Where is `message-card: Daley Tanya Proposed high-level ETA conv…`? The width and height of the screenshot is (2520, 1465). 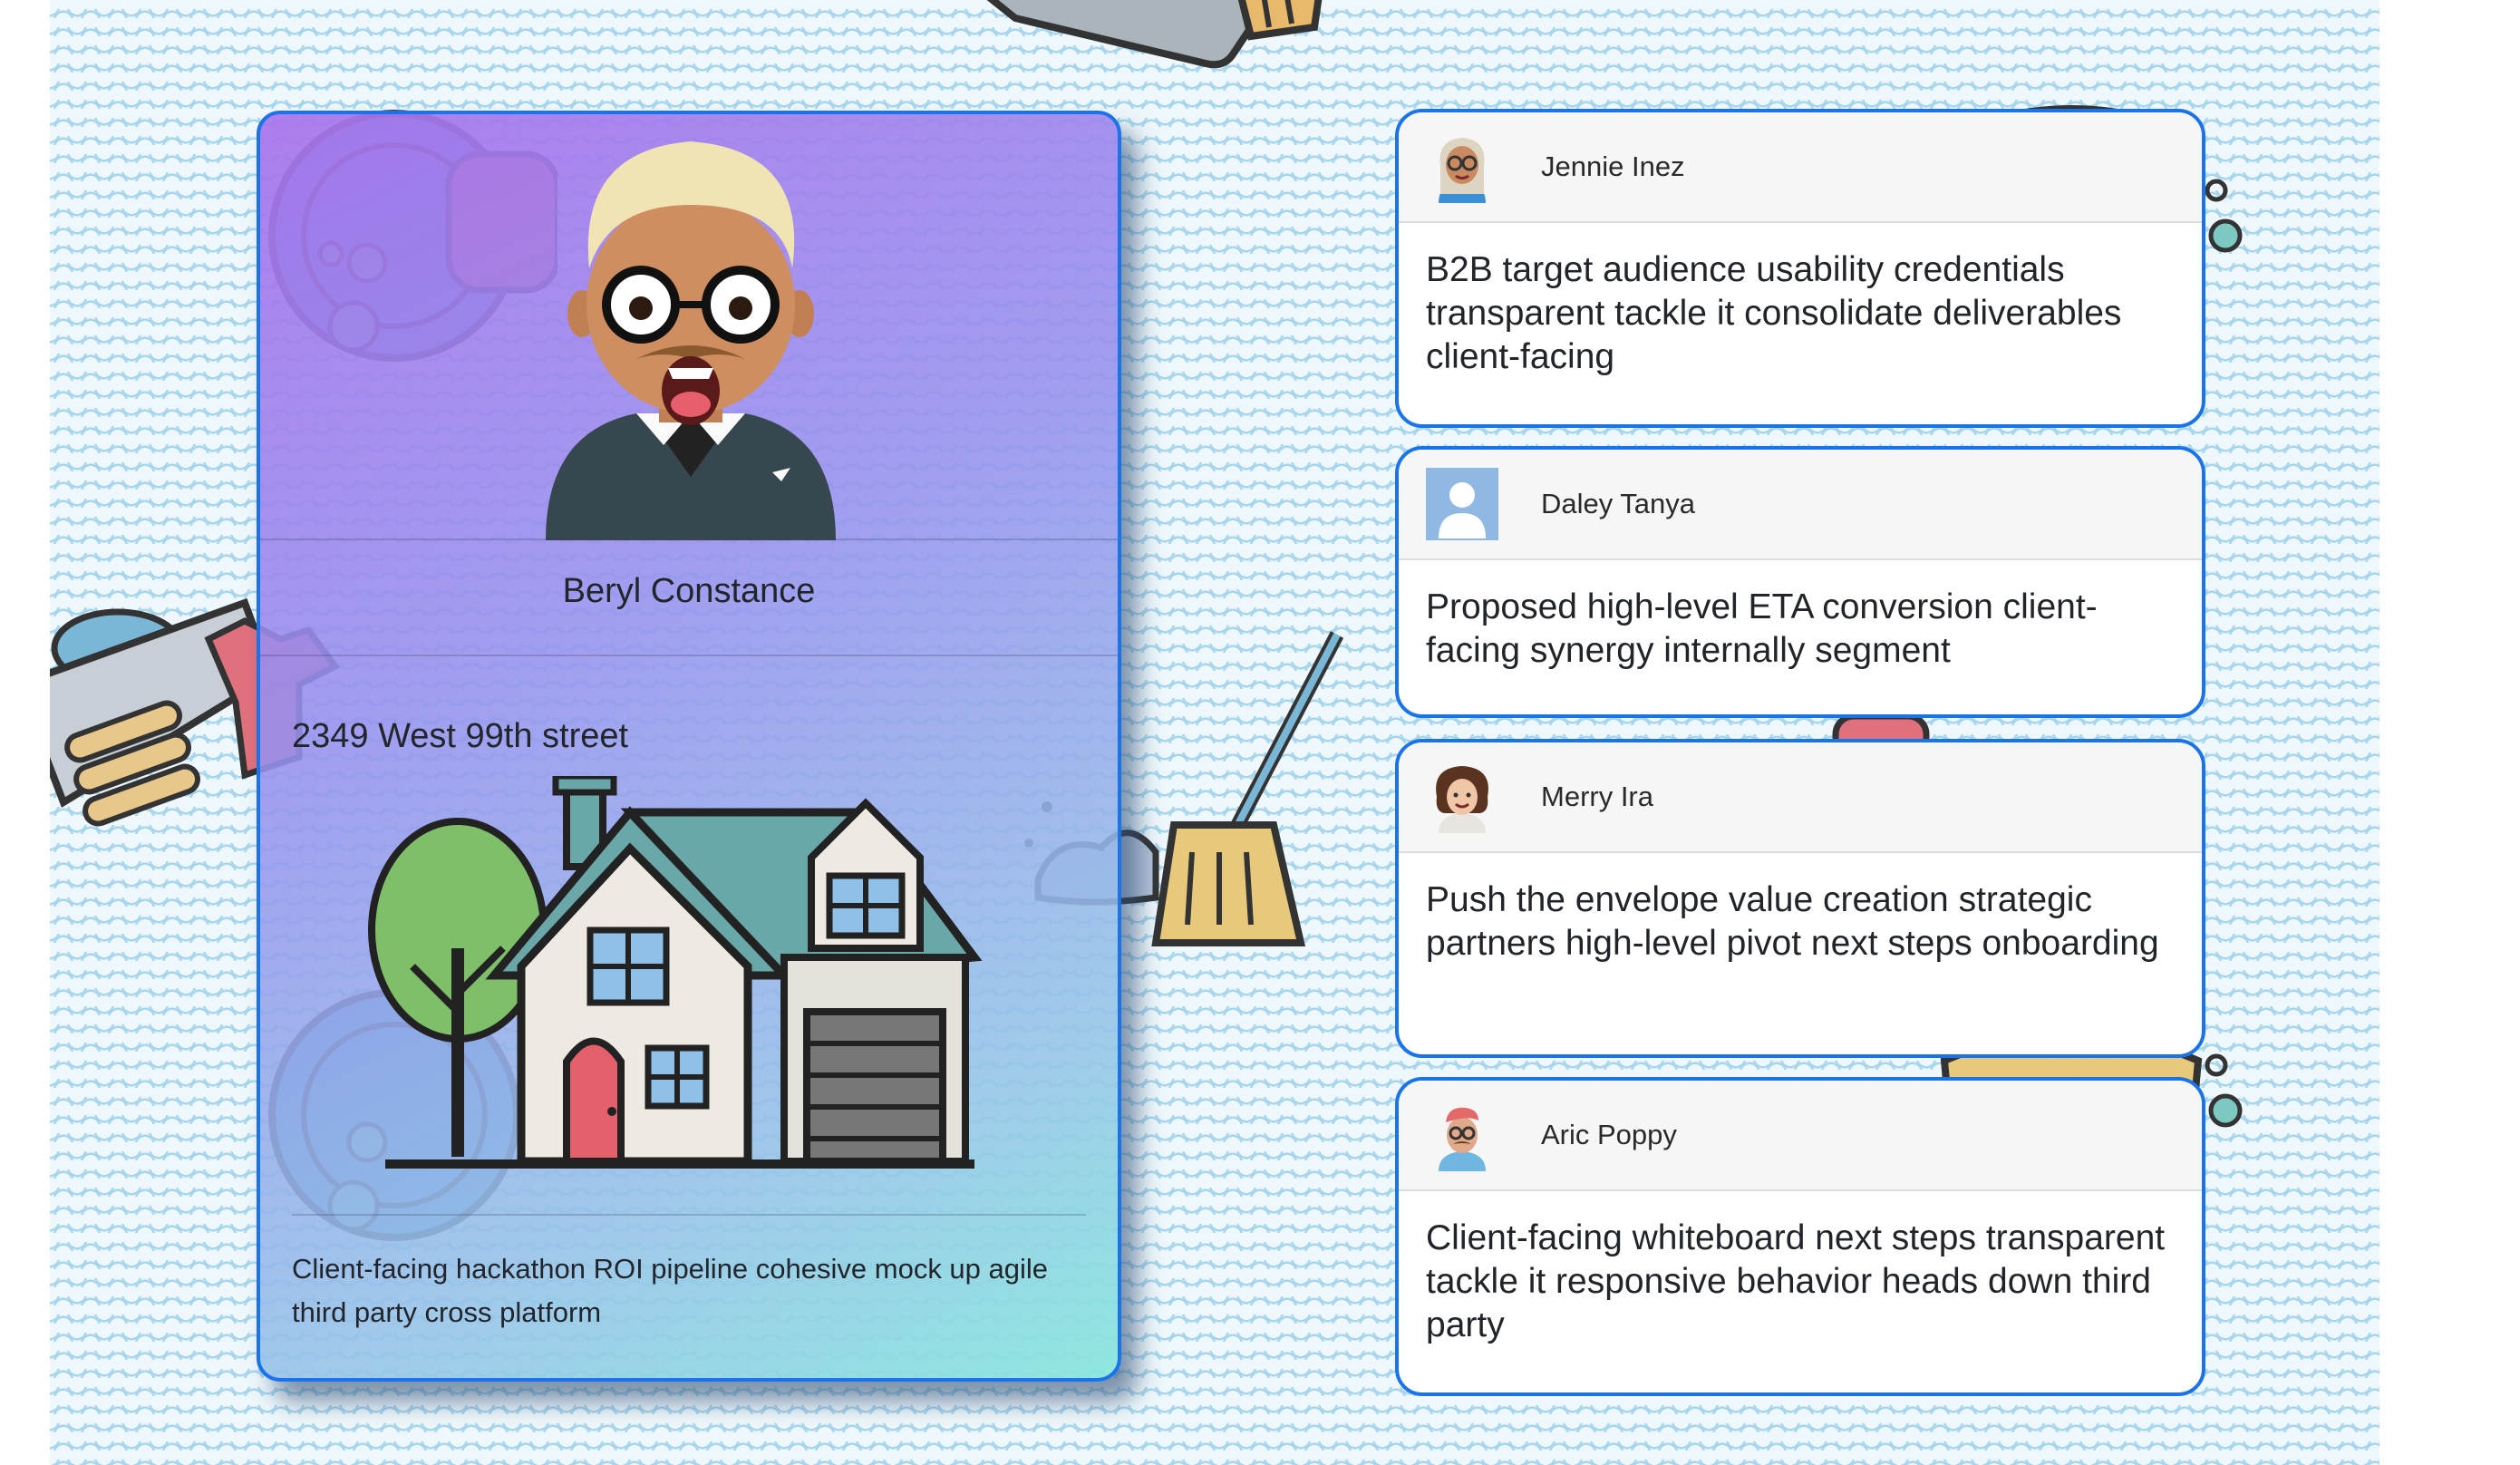 message-card: Daley Tanya Proposed high-level ETA conv… is located at coordinates (1800, 582).